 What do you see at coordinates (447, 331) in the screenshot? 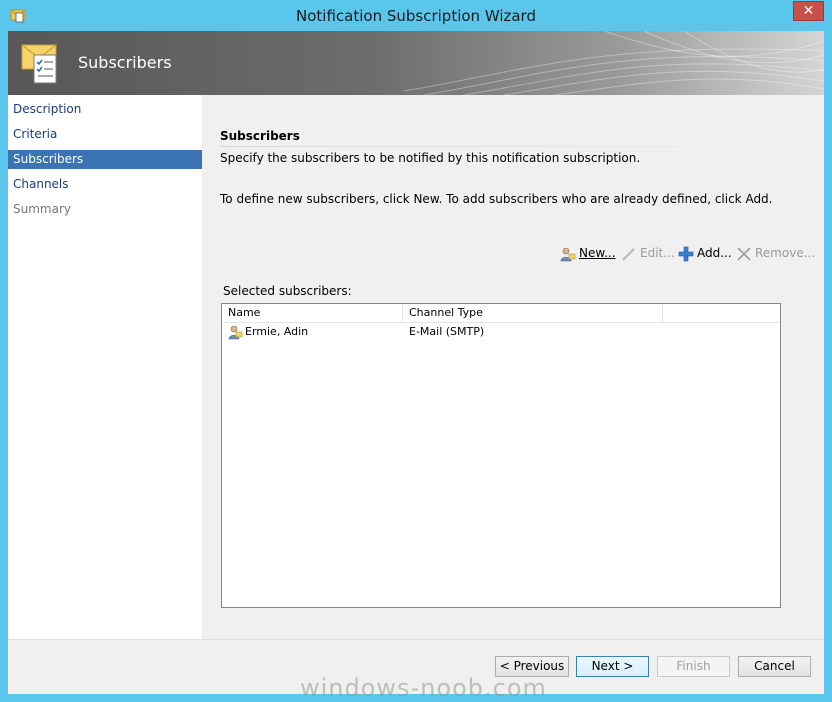
I see `subscriber-channel: E-Mail (SMTP)` at bounding box center [447, 331].